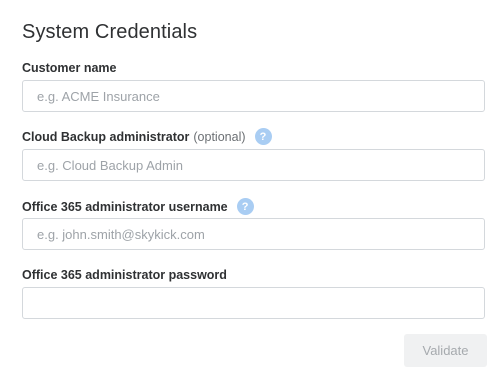 The height and width of the screenshot is (386, 504). What do you see at coordinates (110, 32) in the screenshot?
I see `page-title: System Credentials` at bounding box center [110, 32].